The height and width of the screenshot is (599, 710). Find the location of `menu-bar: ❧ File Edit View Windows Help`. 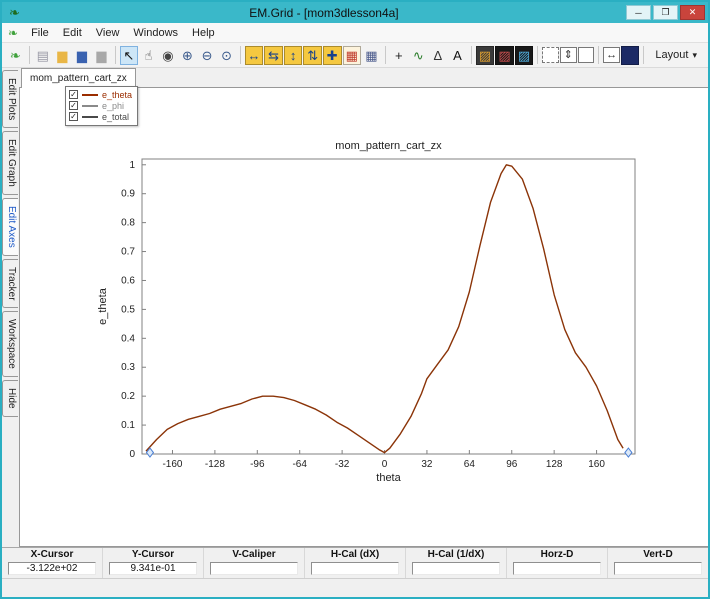

menu-bar: ❧ File Edit View Windows Help is located at coordinates (355, 33).